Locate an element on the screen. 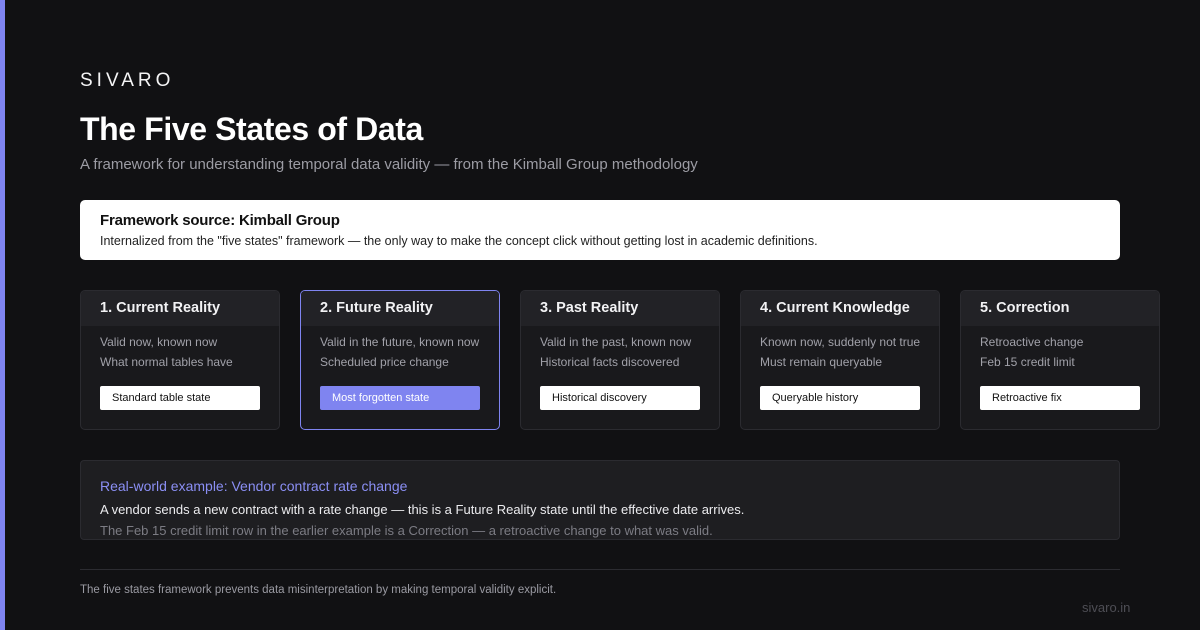 Image resolution: width=1200 pixels, height=630 pixels. state-card-tag: Most forgotten state is located at coordinates (400, 398).